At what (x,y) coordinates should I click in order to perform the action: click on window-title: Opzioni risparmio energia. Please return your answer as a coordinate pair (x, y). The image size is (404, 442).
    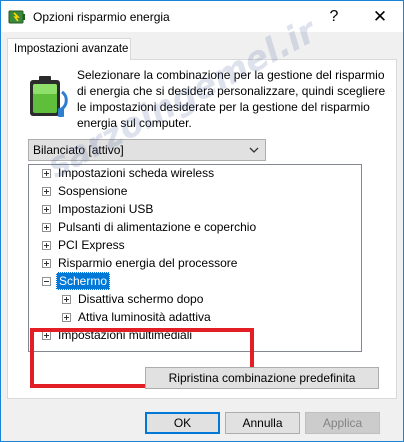
    Looking at the image, I should click on (101, 17).